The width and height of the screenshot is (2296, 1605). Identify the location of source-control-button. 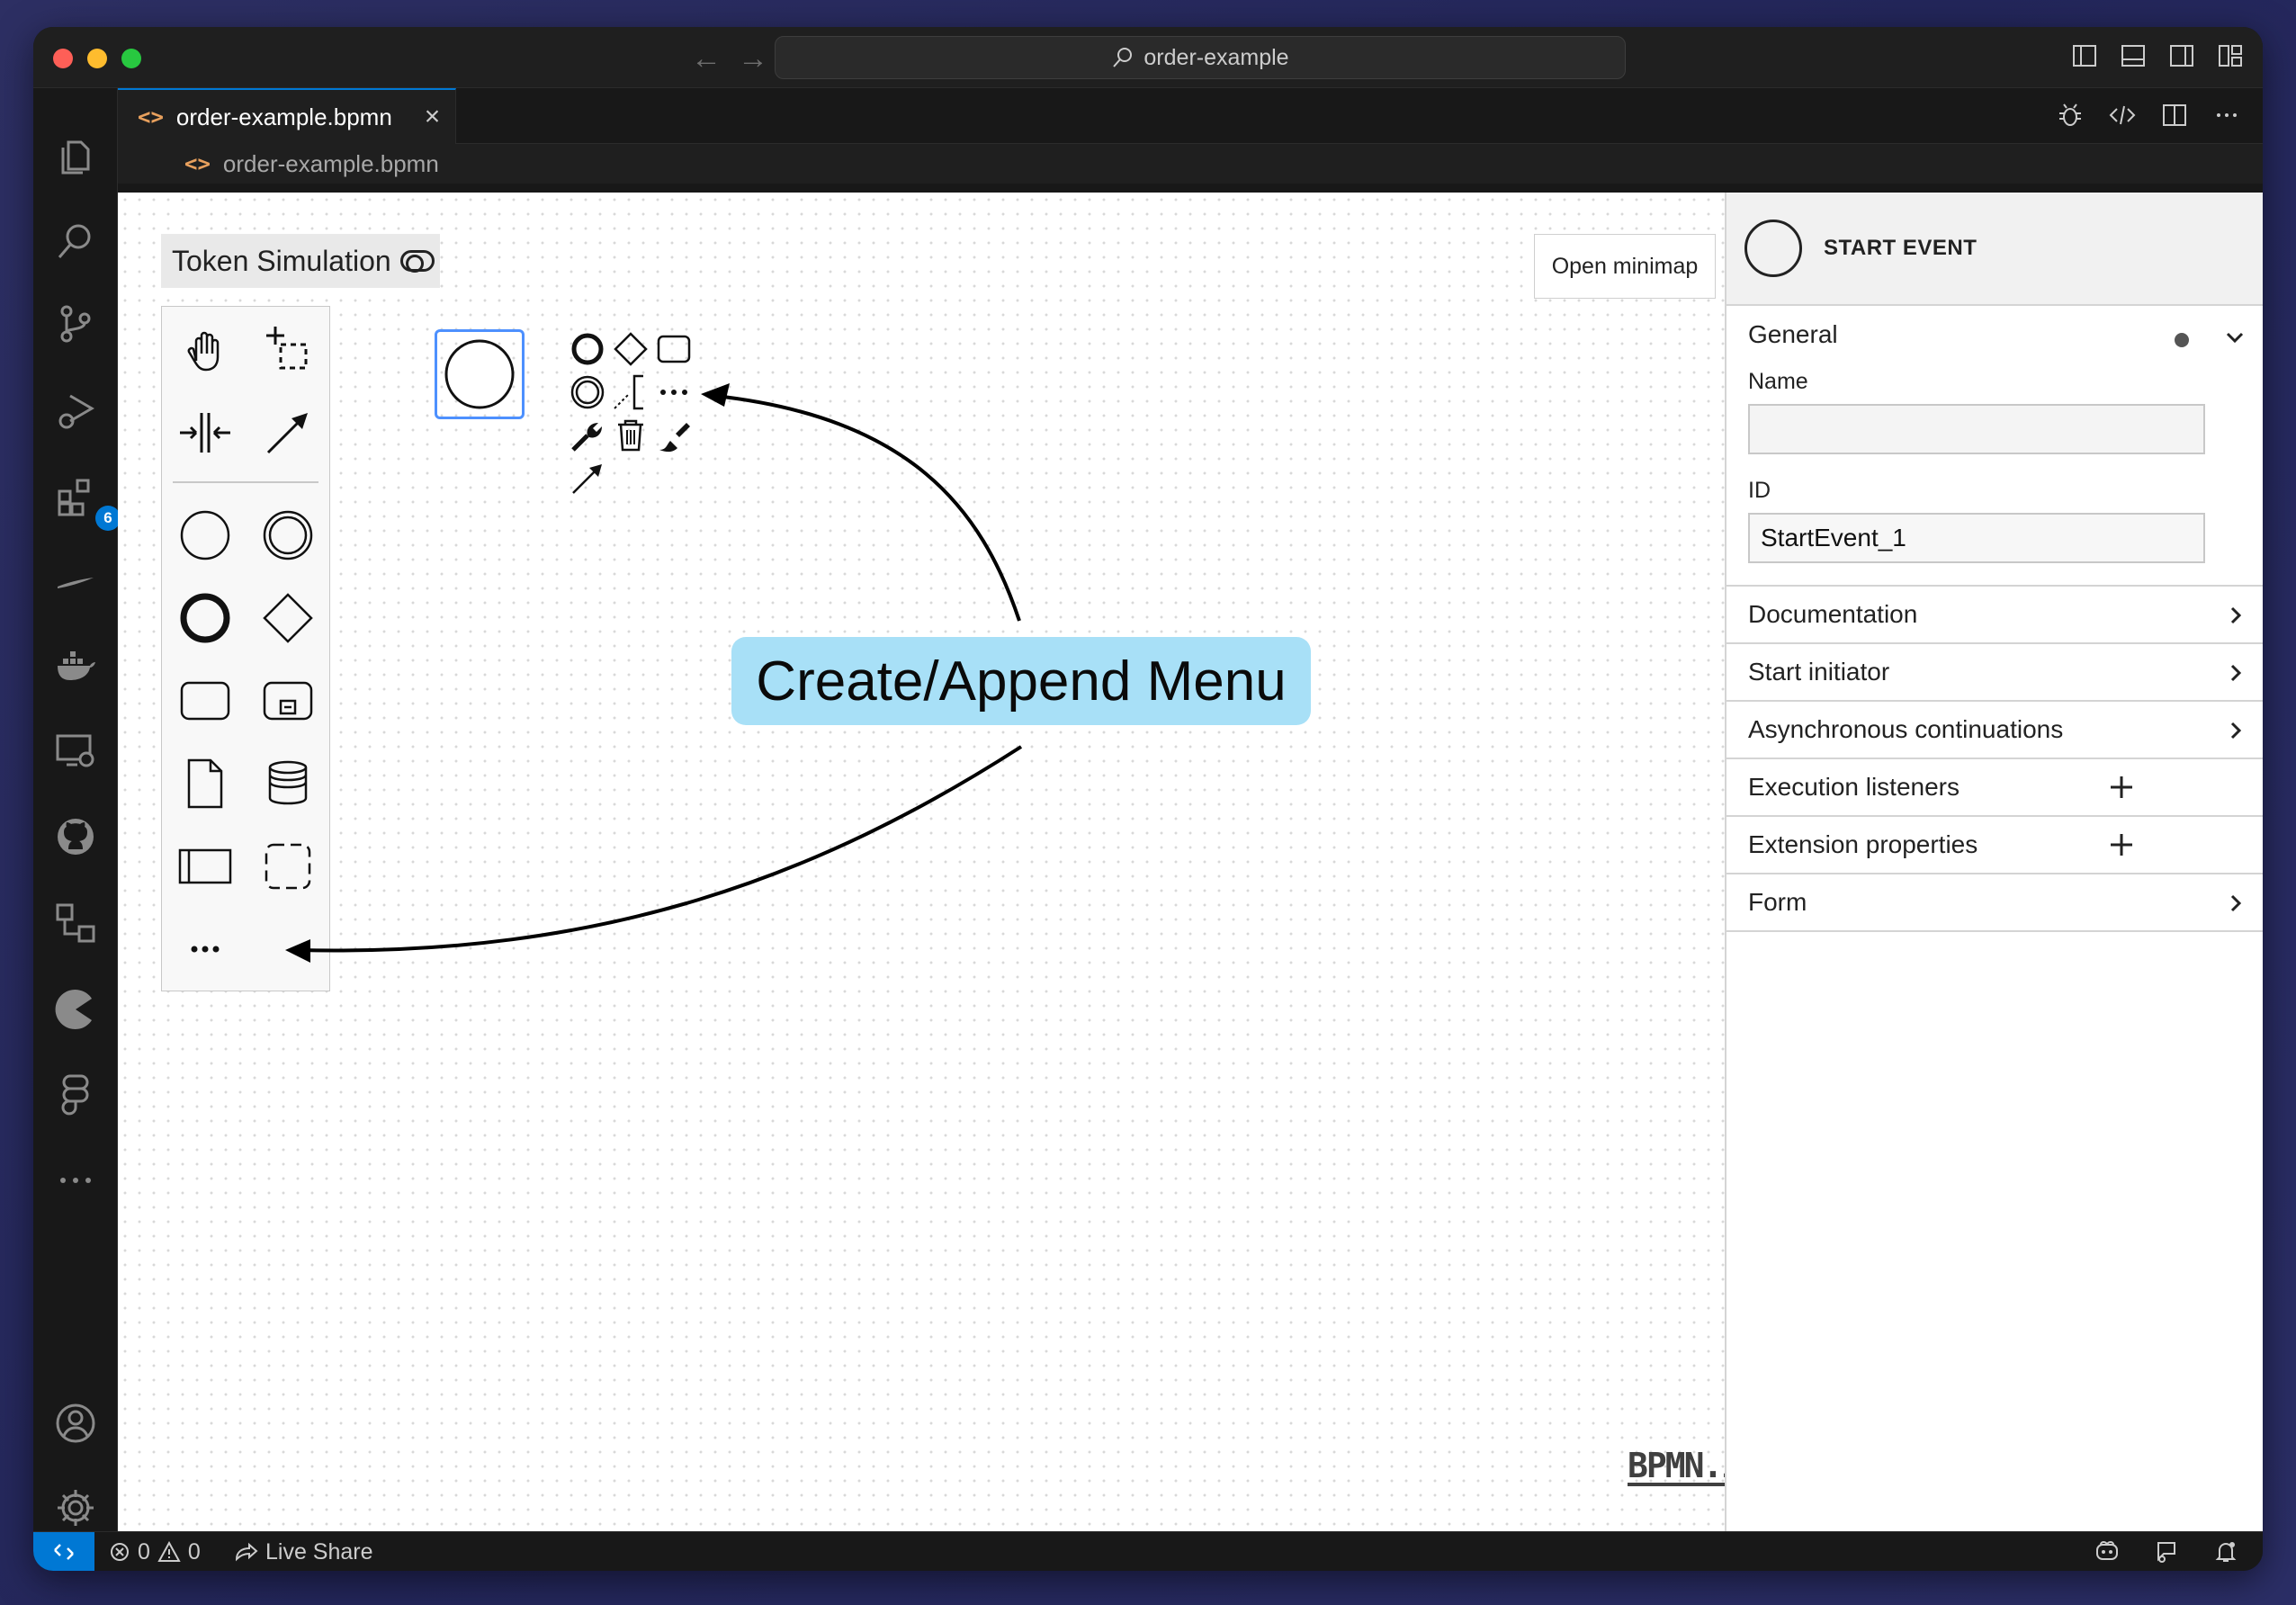
(75, 323).